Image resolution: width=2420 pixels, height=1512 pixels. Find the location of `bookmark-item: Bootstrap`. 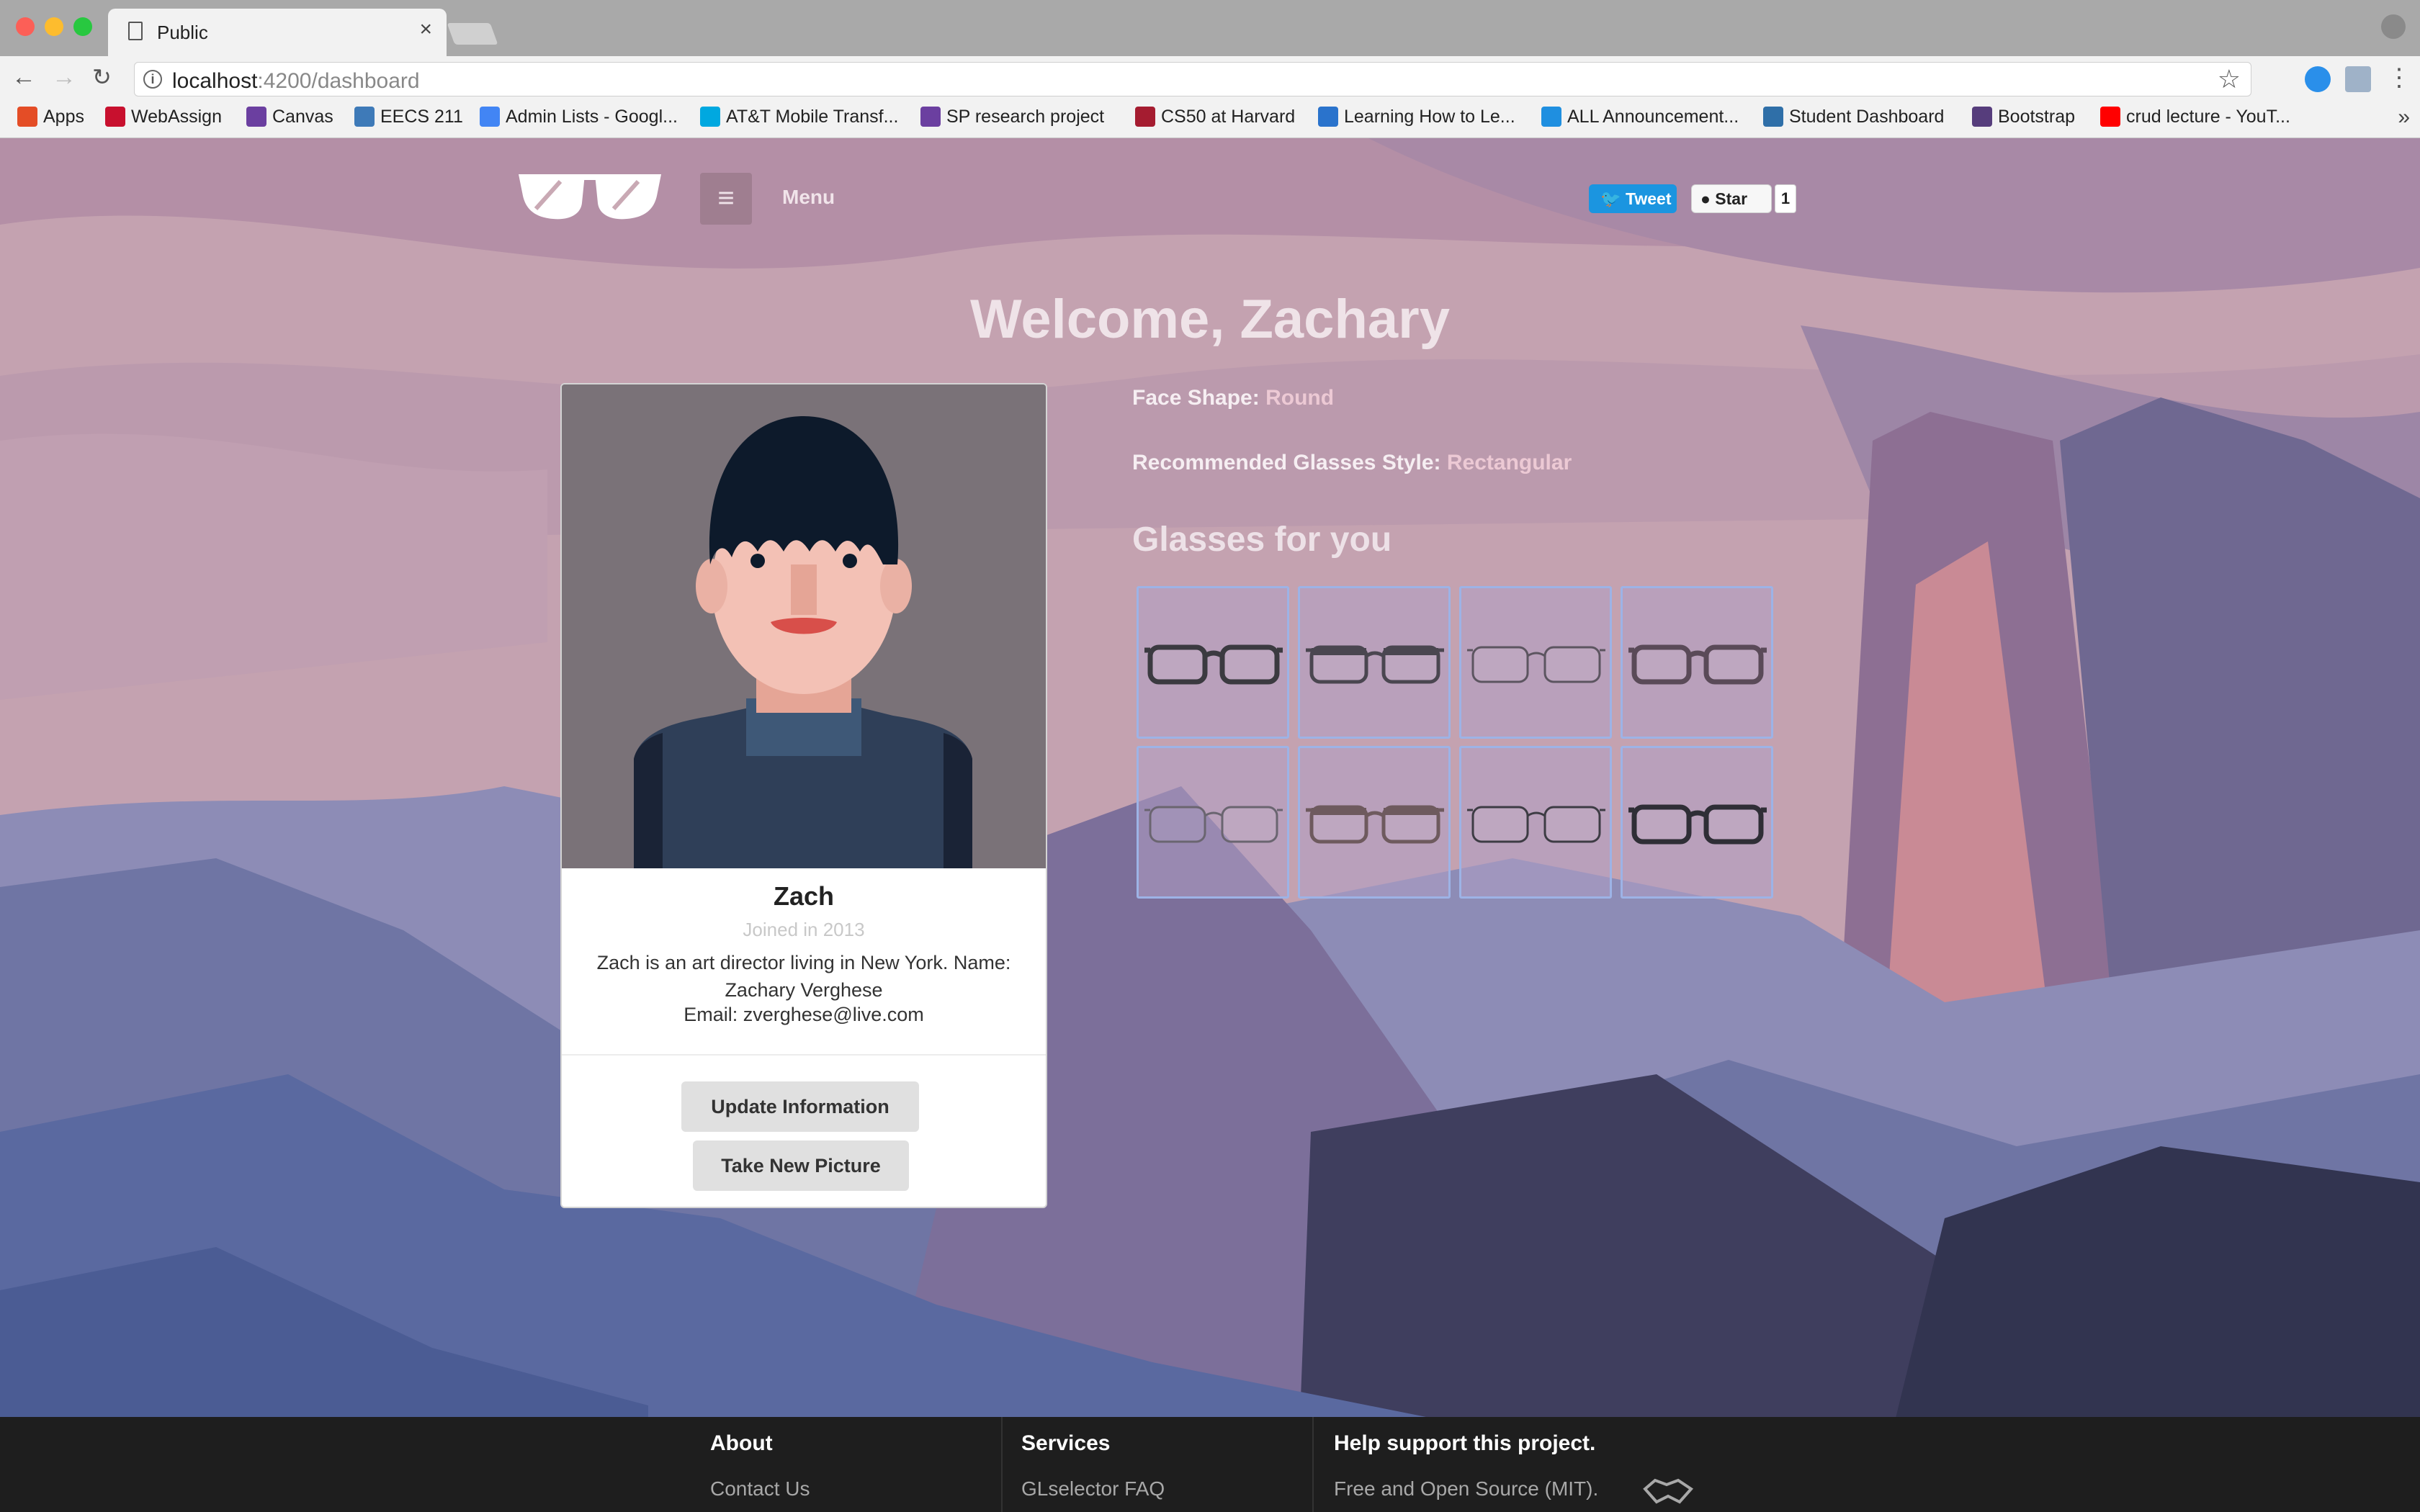

bookmark-item: Bootstrap is located at coordinates (2024, 117).